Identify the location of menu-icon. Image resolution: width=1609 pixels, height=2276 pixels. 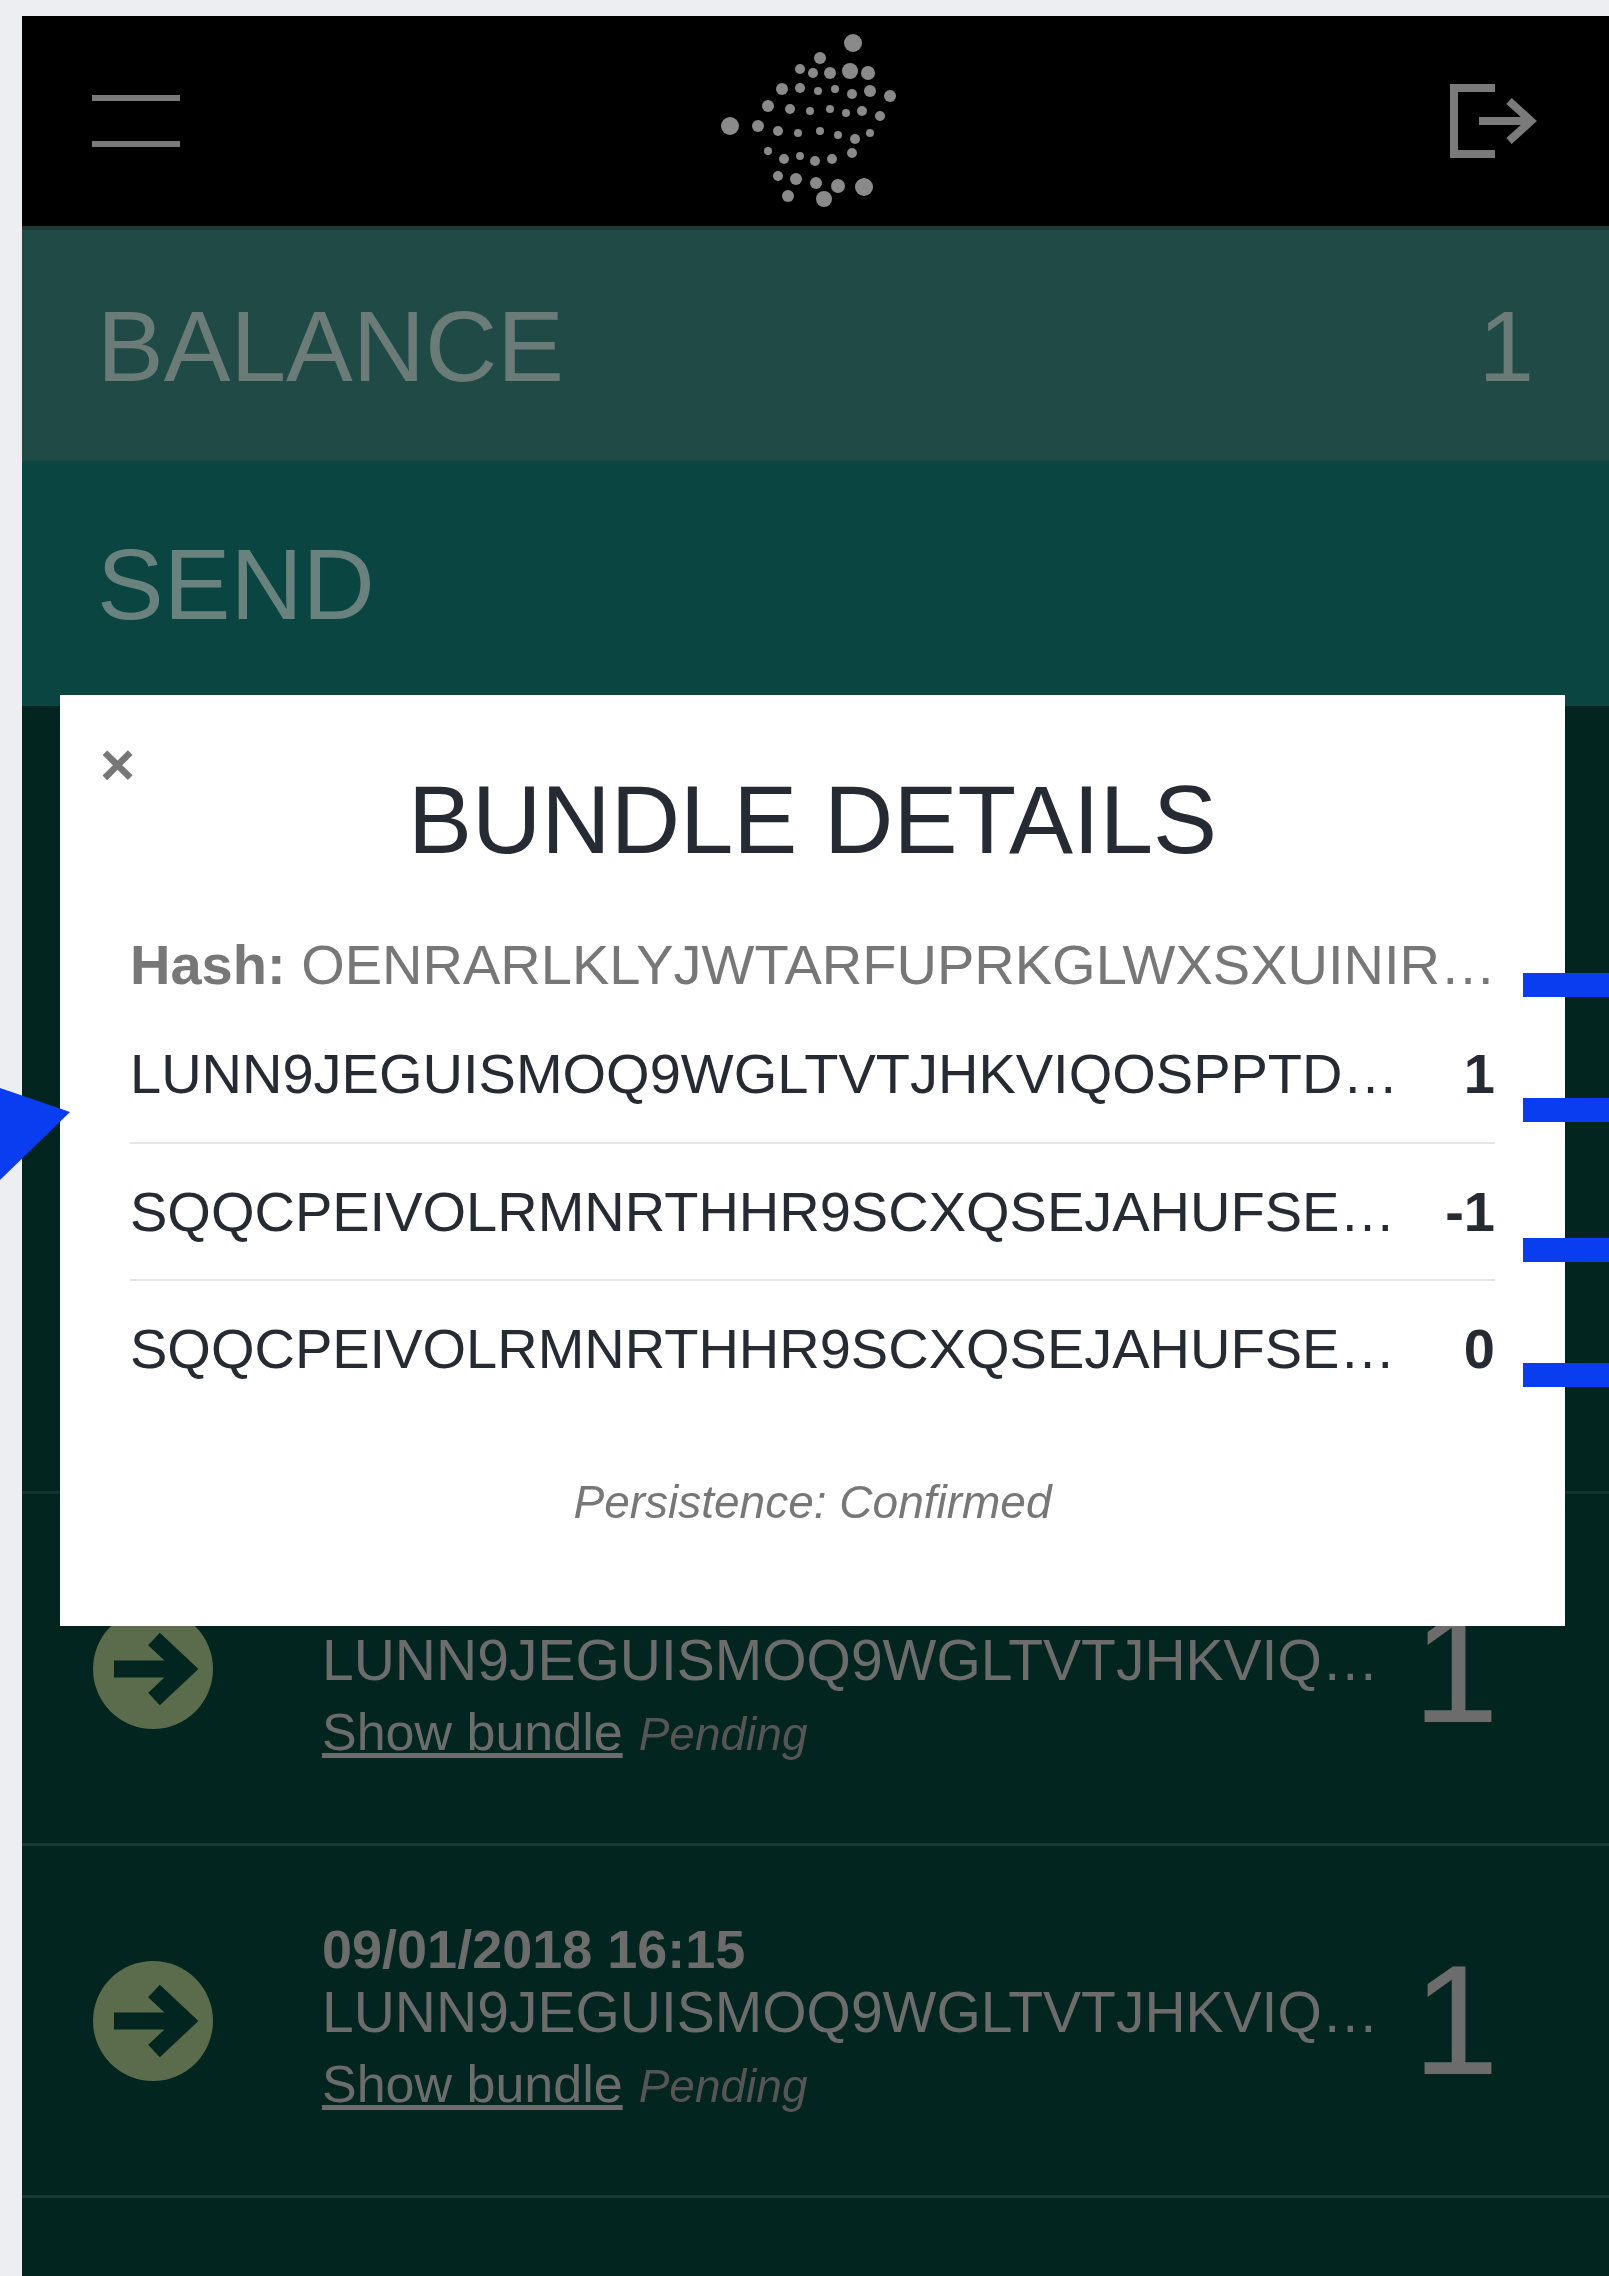
(136, 121).